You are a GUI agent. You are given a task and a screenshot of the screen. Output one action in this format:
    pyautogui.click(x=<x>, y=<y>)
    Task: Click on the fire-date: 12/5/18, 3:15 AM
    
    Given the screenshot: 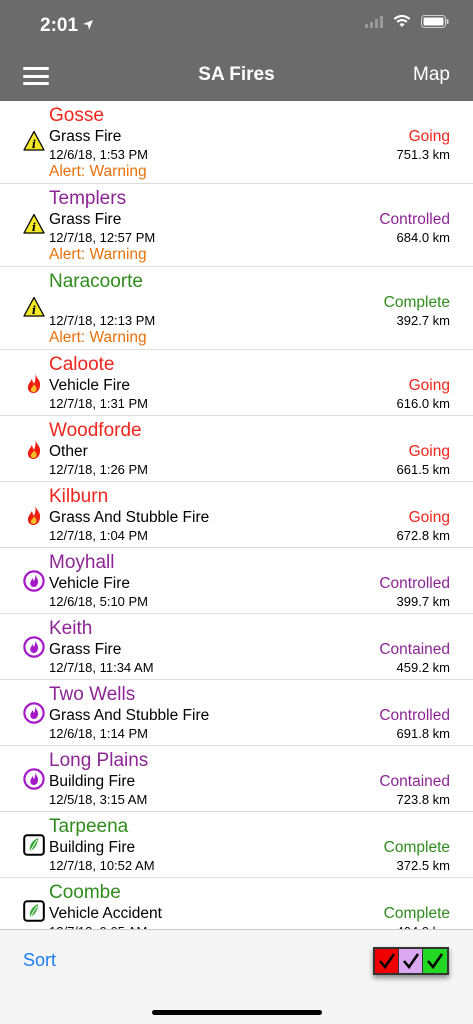 What is the action you would take?
    pyautogui.click(x=98, y=799)
    